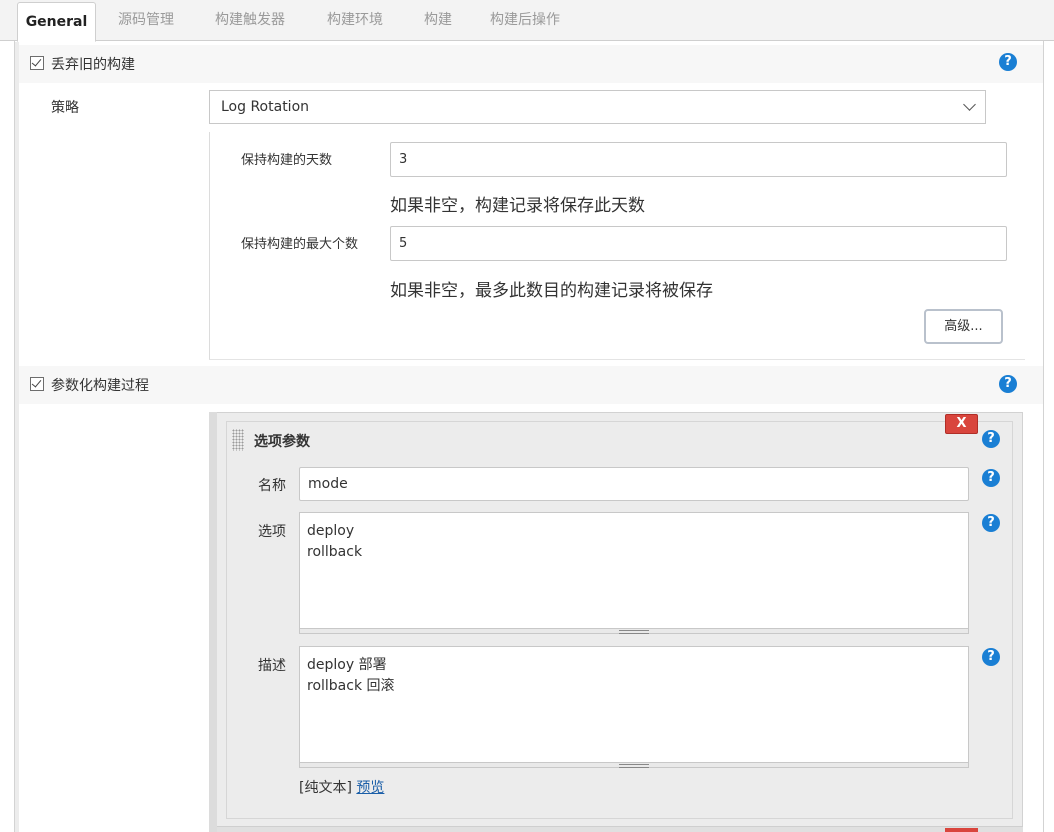  I want to click on choices-help-icon: ?, so click(991, 523).